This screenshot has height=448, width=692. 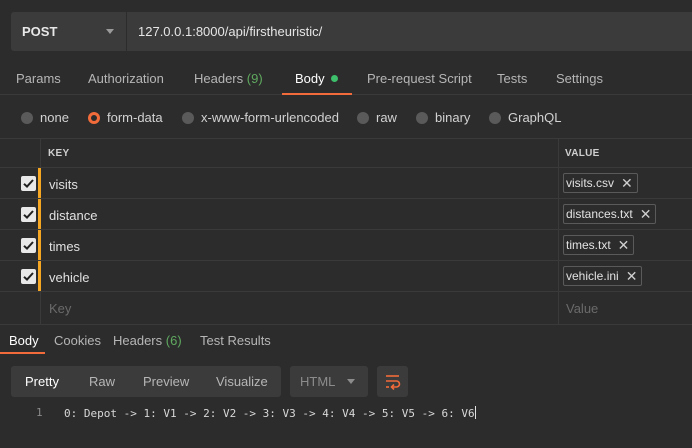 What do you see at coordinates (334, 78) in the screenshot?
I see `active-dot-icon` at bounding box center [334, 78].